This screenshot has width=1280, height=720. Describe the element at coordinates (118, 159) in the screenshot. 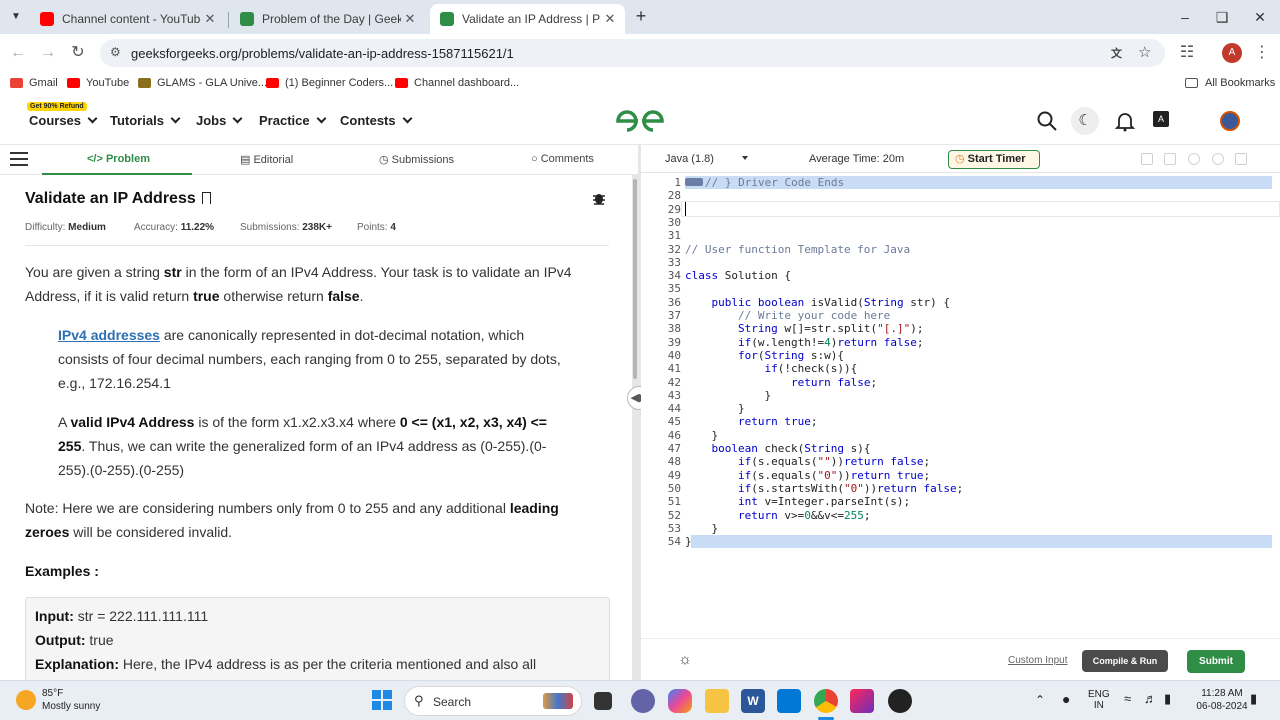

I see `tab-problem: </> Problem` at that location.